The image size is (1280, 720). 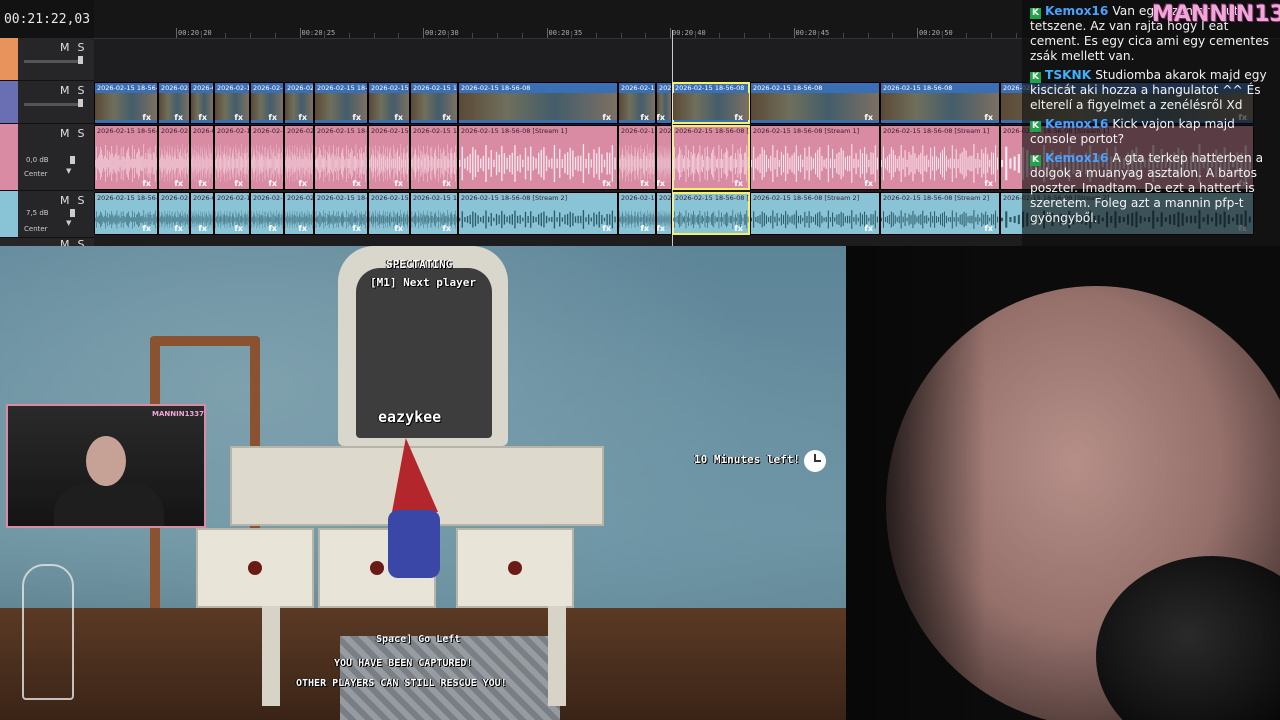 What do you see at coordinates (47, 102) in the screenshot?
I see `track-header-video-2: MS` at bounding box center [47, 102].